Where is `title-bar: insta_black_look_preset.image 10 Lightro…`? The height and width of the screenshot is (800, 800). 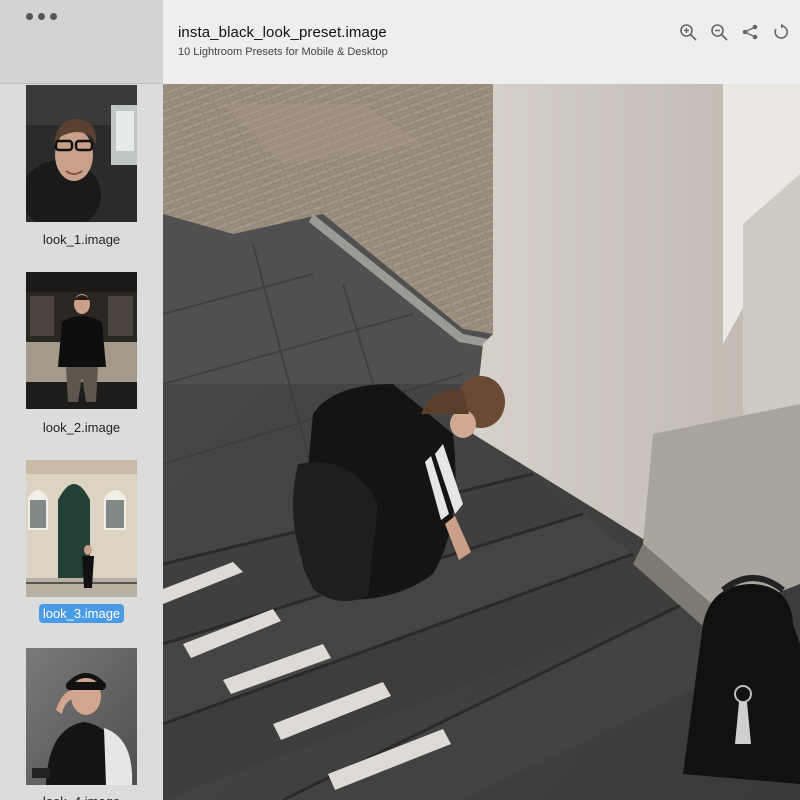
title-bar: insta_black_look_preset.image 10 Lightro… is located at coordinates (481, 42).